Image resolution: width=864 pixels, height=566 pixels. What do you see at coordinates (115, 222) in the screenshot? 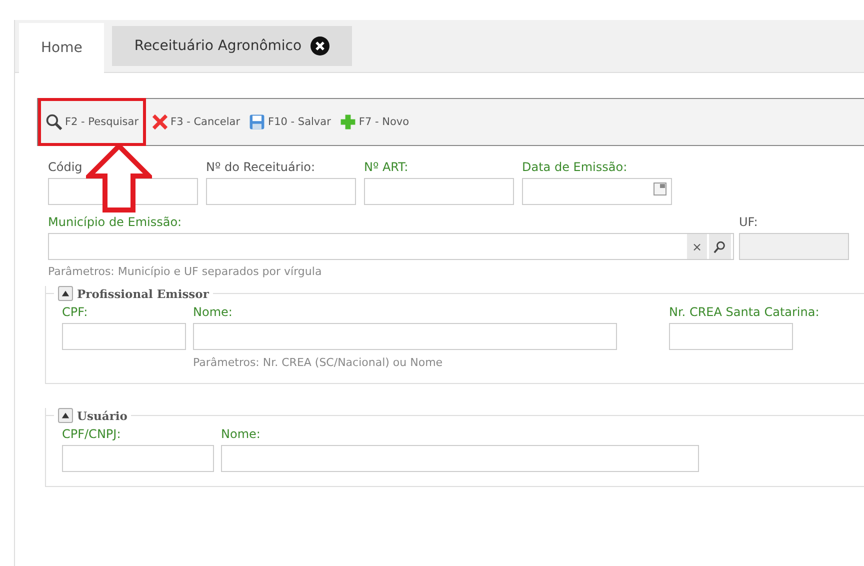
I see `field-label: Município de Emissão:` at bounding box center [115, 222].